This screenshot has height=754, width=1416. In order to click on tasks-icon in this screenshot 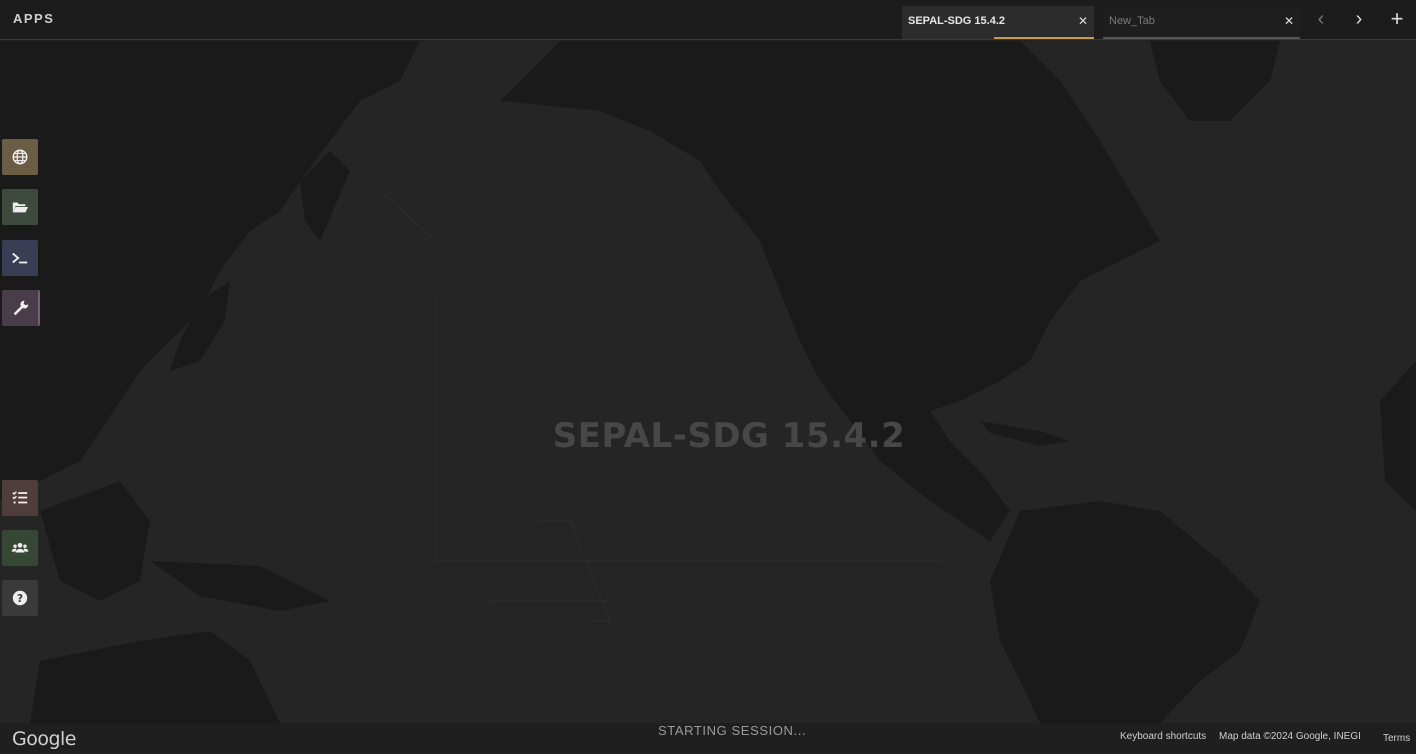, I will do `click(20, 497)`.